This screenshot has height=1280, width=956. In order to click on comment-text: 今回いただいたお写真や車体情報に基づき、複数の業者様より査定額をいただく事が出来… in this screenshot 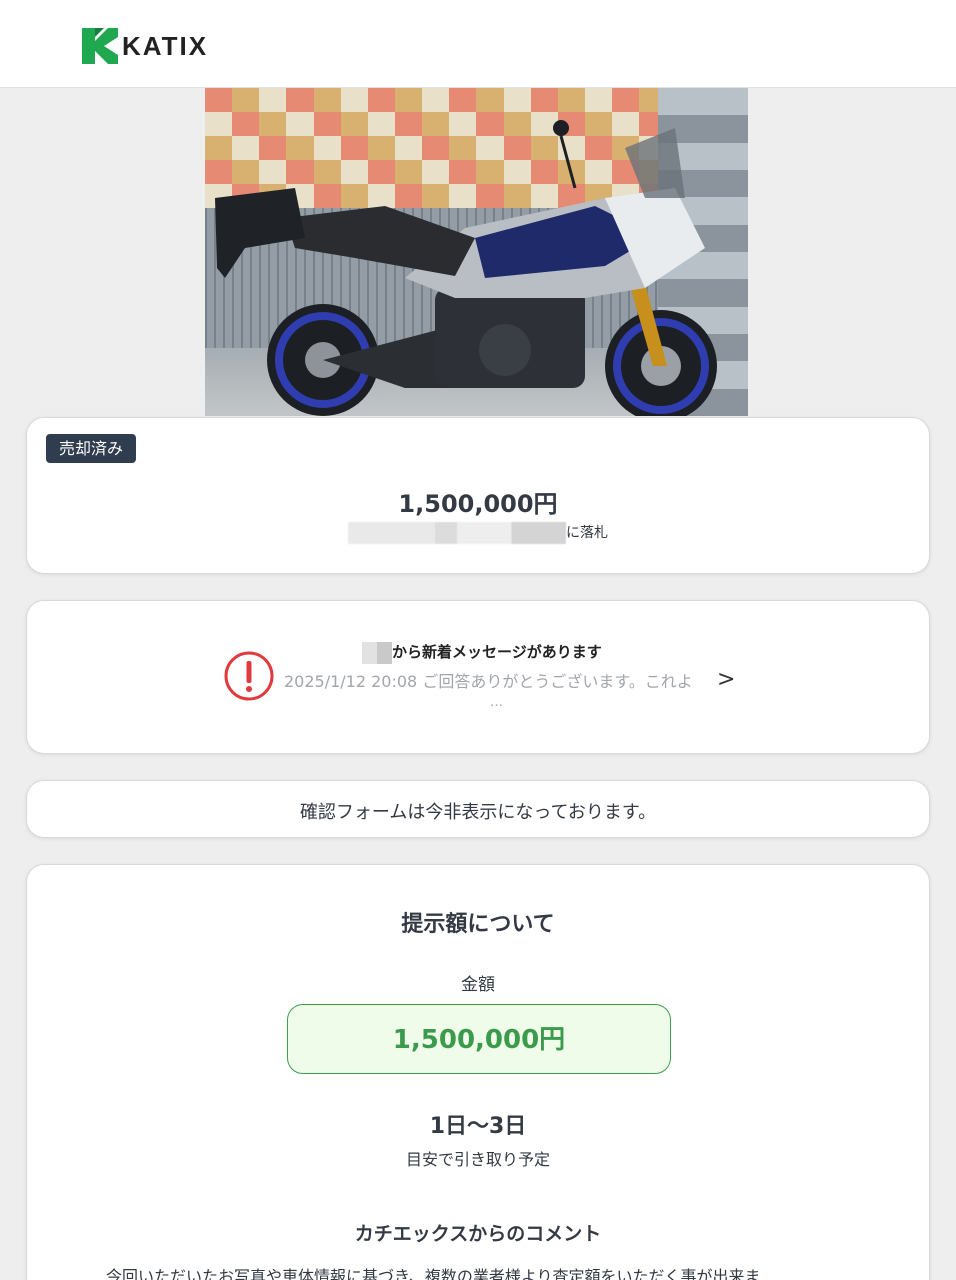, I will do `click(433, 1273)`.